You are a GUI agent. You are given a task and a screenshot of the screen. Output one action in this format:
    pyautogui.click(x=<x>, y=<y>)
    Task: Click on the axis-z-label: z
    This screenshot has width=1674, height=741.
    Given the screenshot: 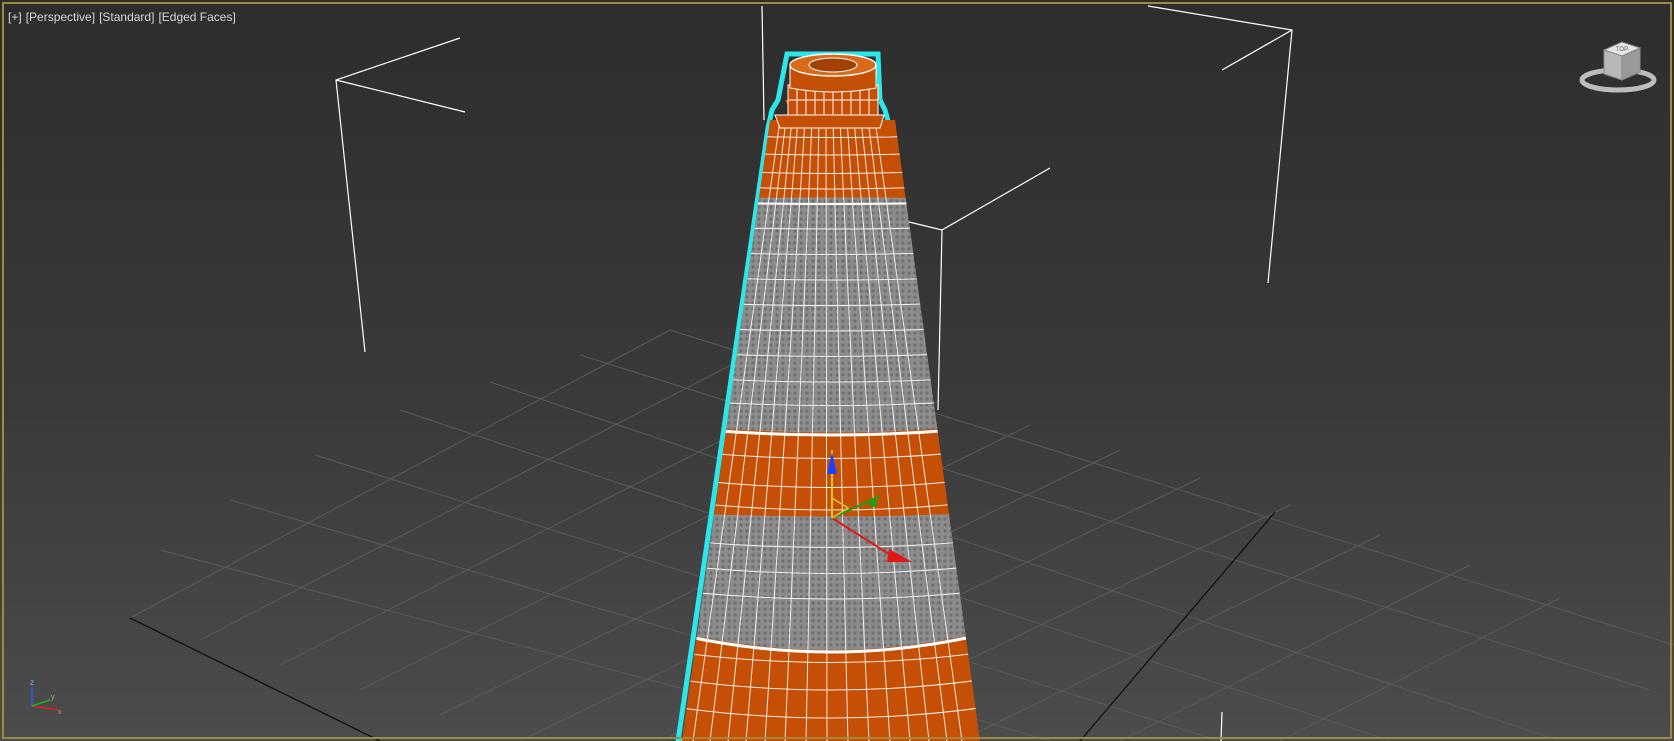 What is the action you would take?
    pyautogui.click(x=32, y=682)
    